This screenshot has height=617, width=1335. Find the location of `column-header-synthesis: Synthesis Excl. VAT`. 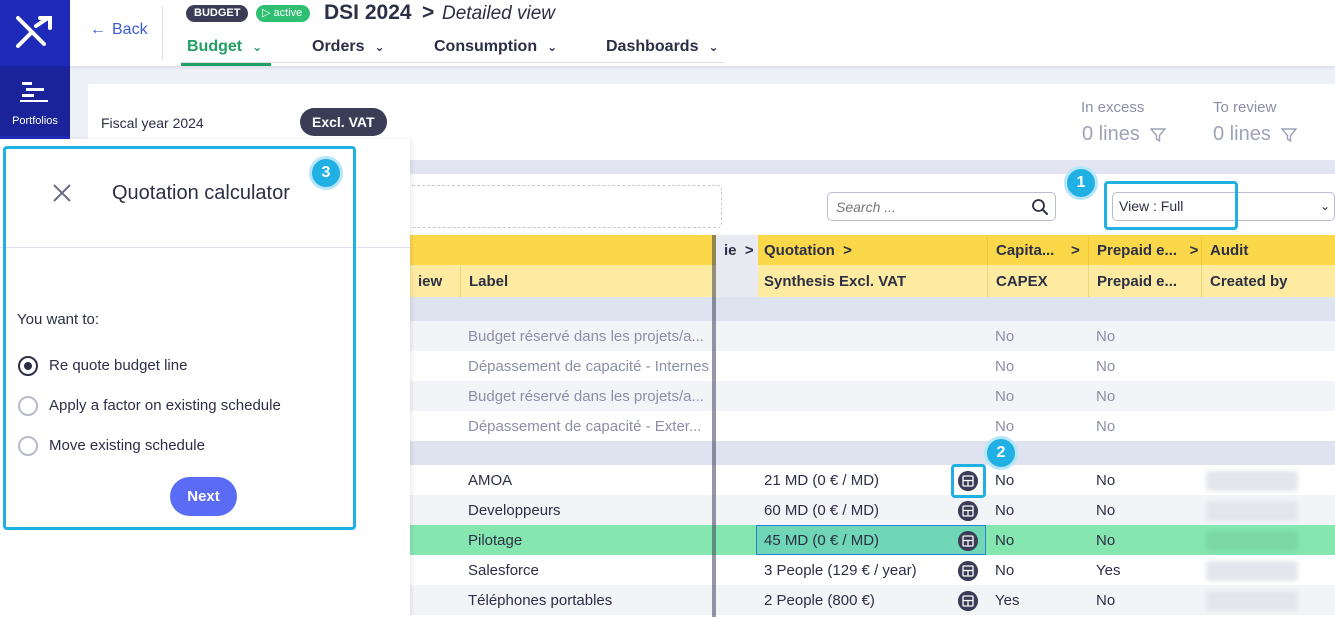

column-header-synthesis: Synthesis Excl. VAT is located at coordinates (871, 281).